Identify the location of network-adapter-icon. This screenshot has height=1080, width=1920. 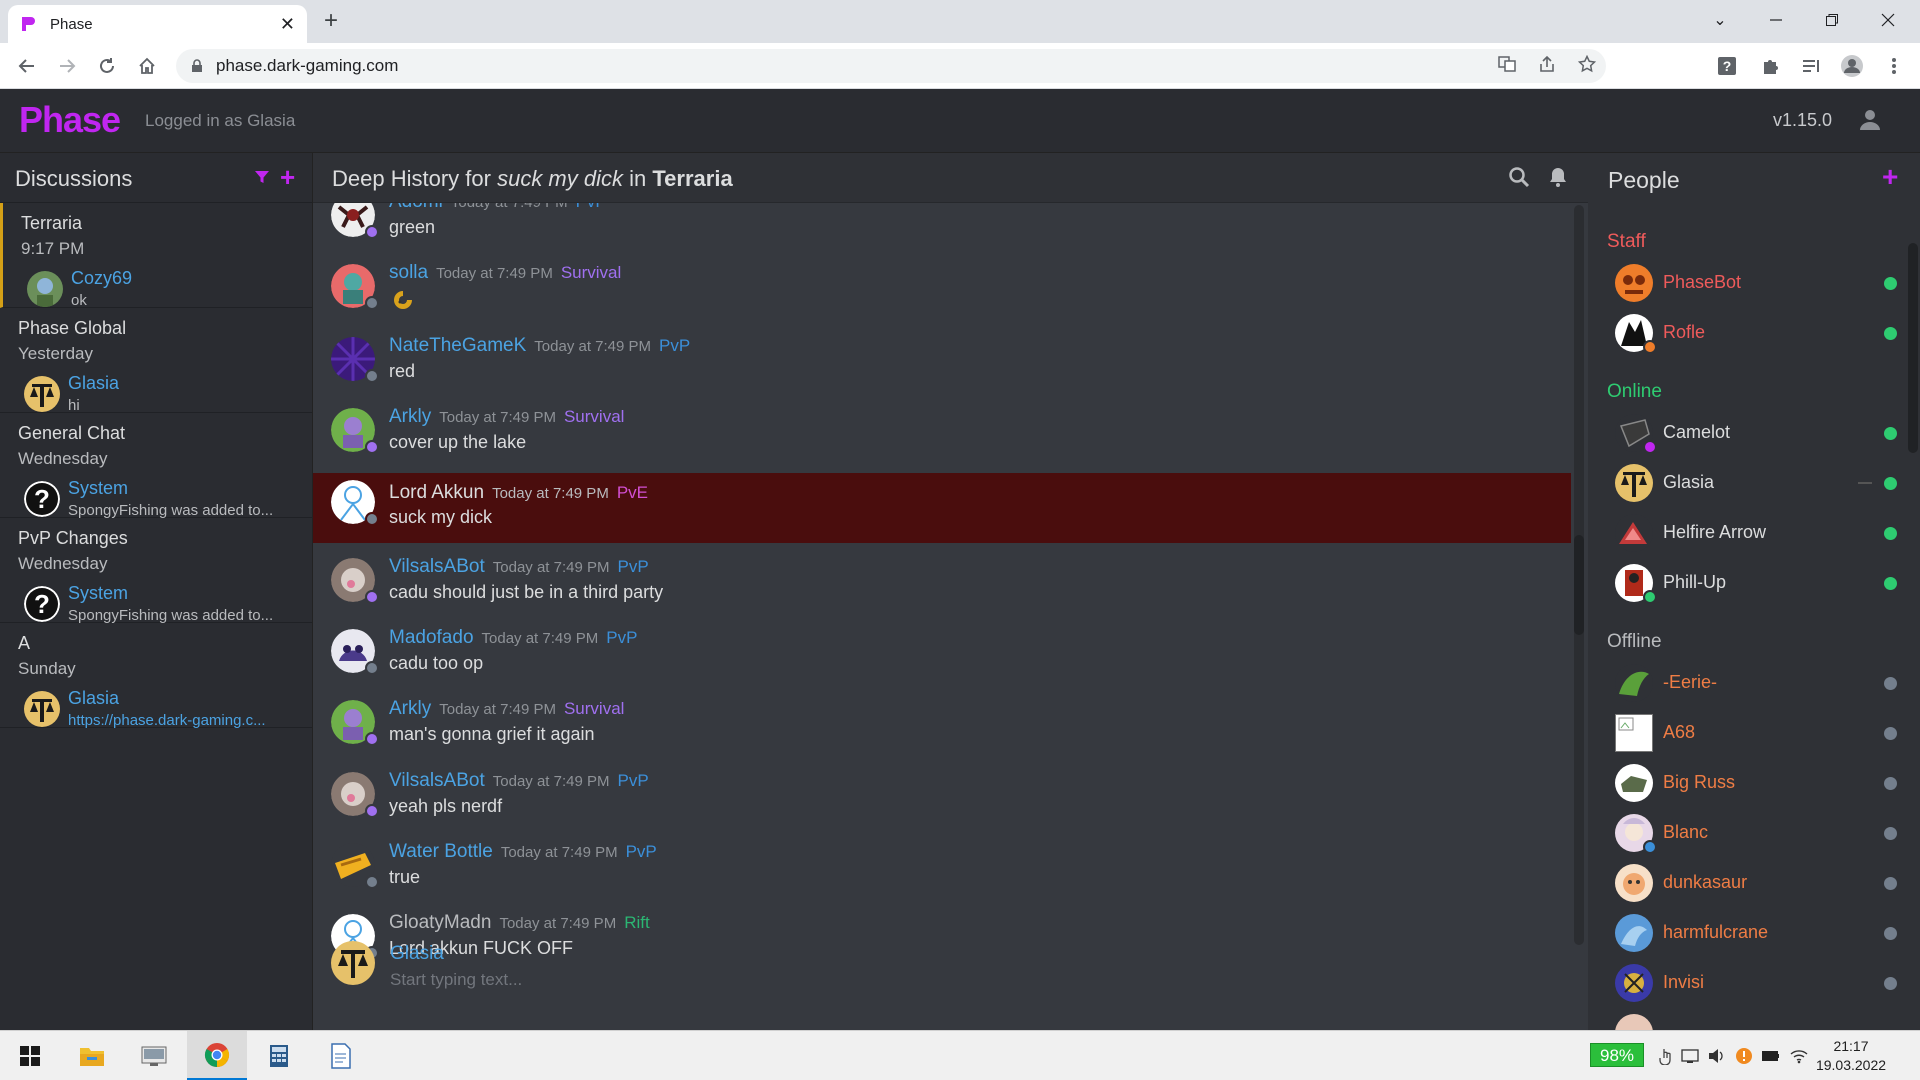
(1690, 1056).